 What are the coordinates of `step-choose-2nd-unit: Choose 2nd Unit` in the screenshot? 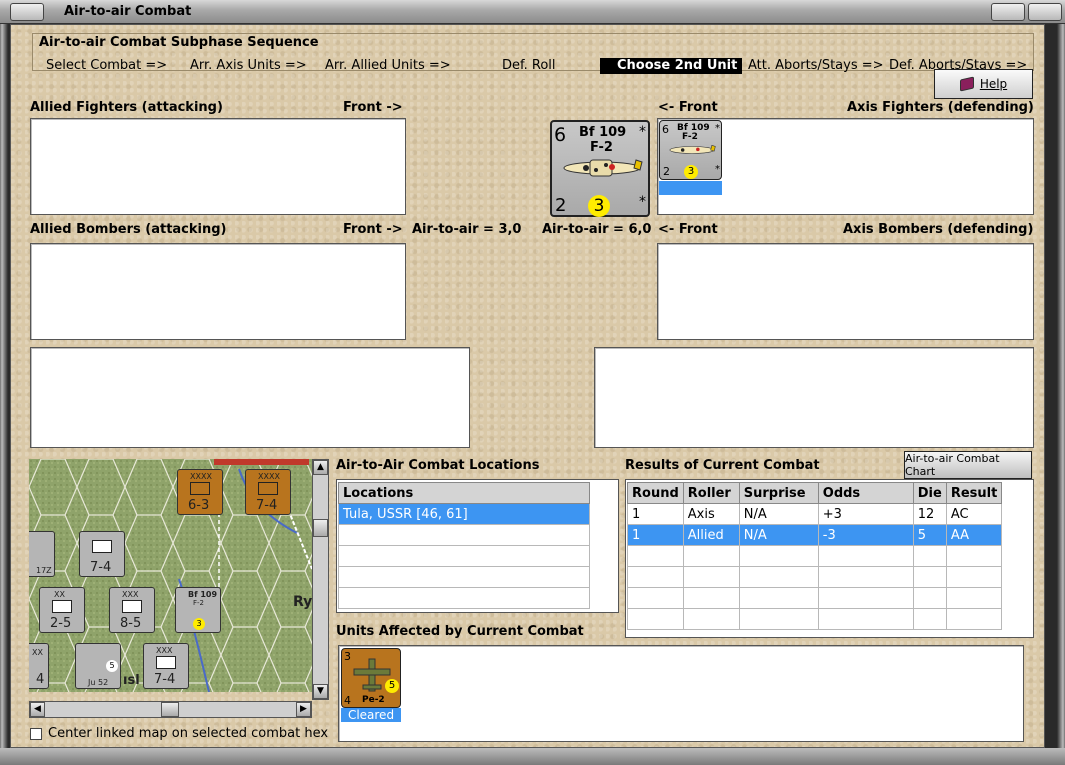 It's located at (671, 66).